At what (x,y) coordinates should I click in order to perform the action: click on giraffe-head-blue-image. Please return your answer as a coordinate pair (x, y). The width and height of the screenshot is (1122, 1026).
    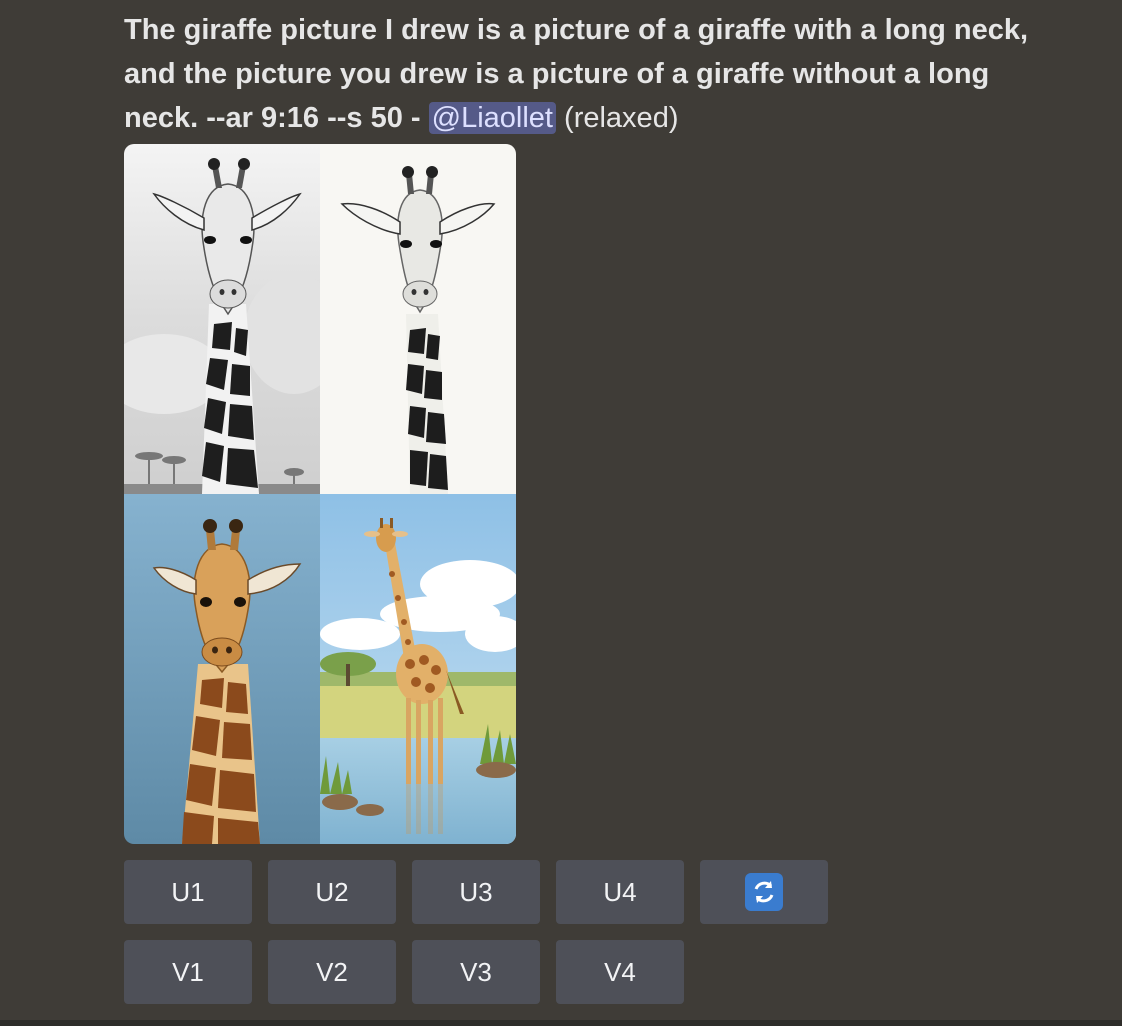
    Looking at the image, I should click on (222, 669).